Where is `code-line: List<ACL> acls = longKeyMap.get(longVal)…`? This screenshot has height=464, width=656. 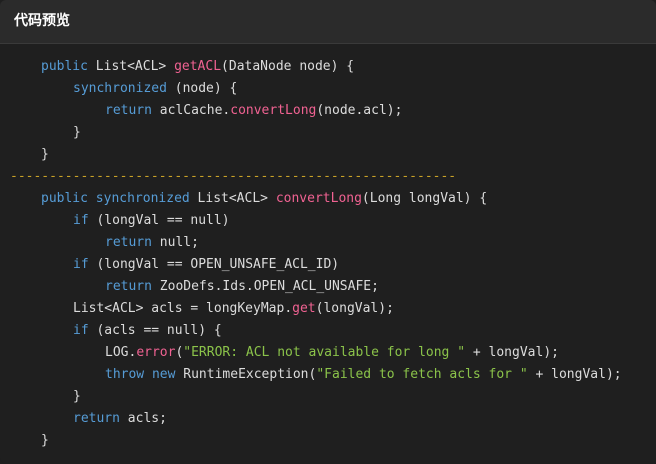 code-line: List<ACL> acls = longKeyMap.get(longVal)… is located at coordinates (328, 309).